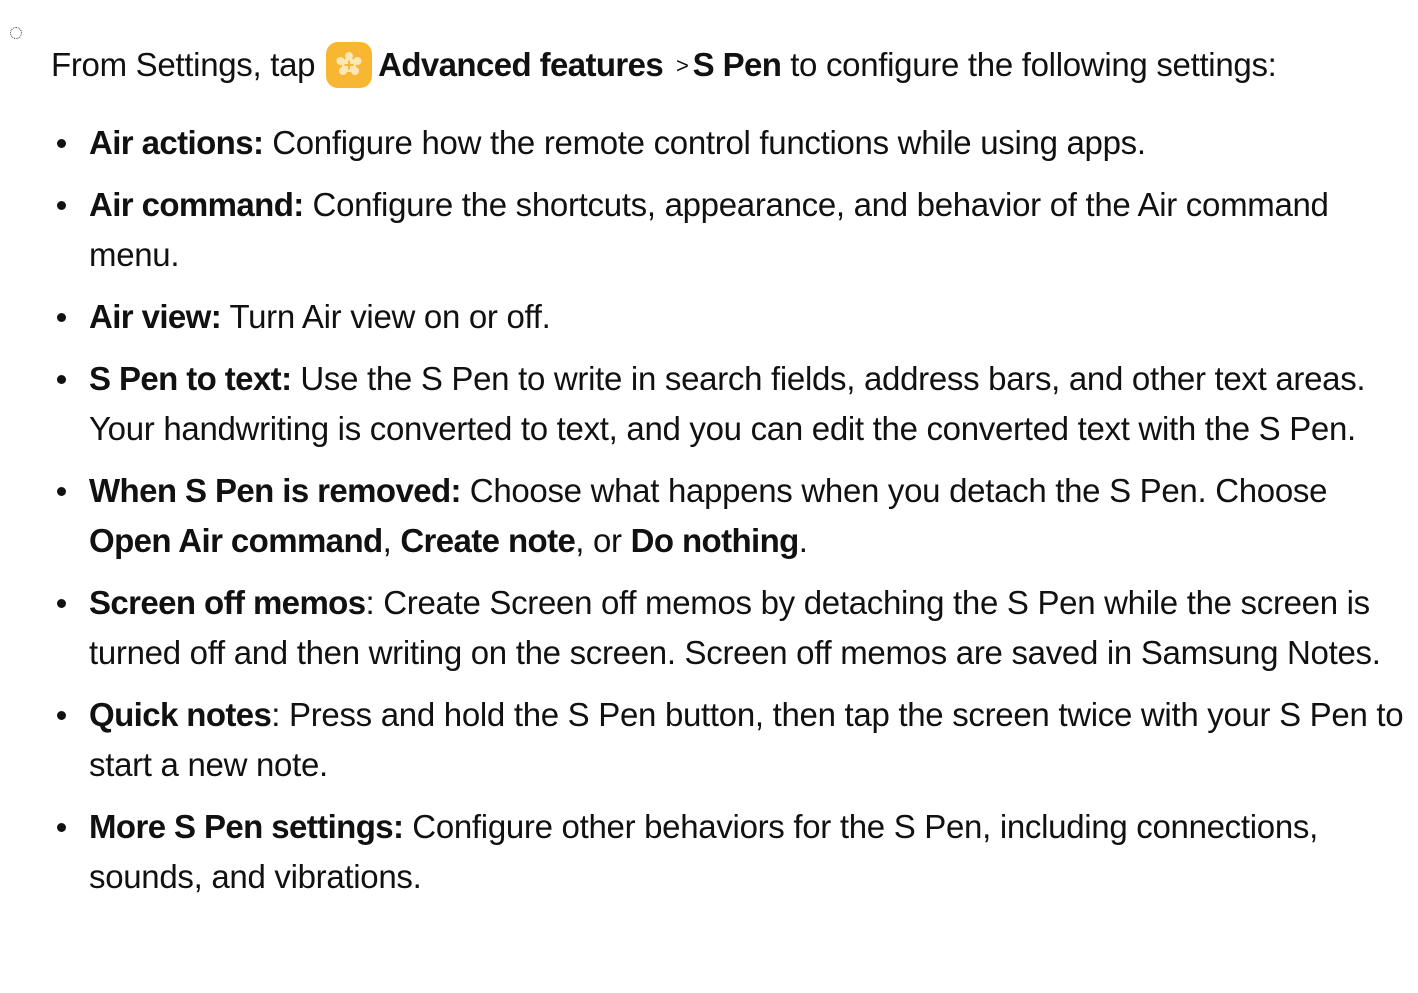 This screenshot has width=1418, height=993. I want to click on option-end: ., so click(803, 540).